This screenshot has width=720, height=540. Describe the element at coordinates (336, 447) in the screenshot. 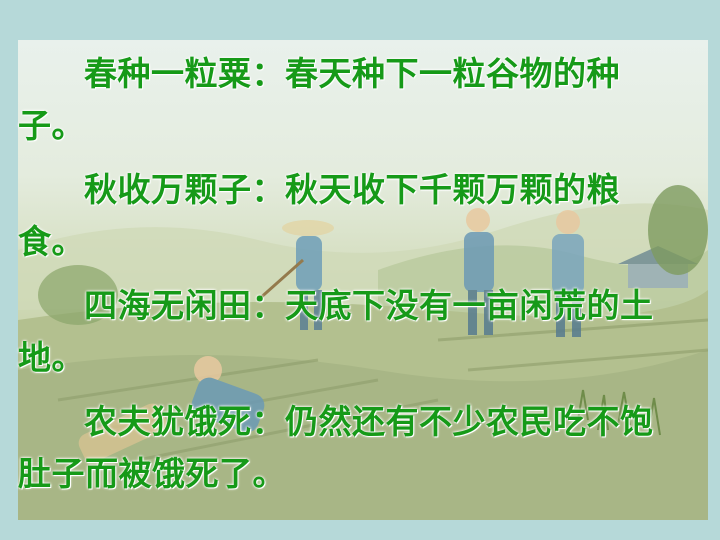

I see `paragraph-line-4: 农夫犹饿死：仍然还有不少农民吃不饱肚子而被饿死了。` at that location.